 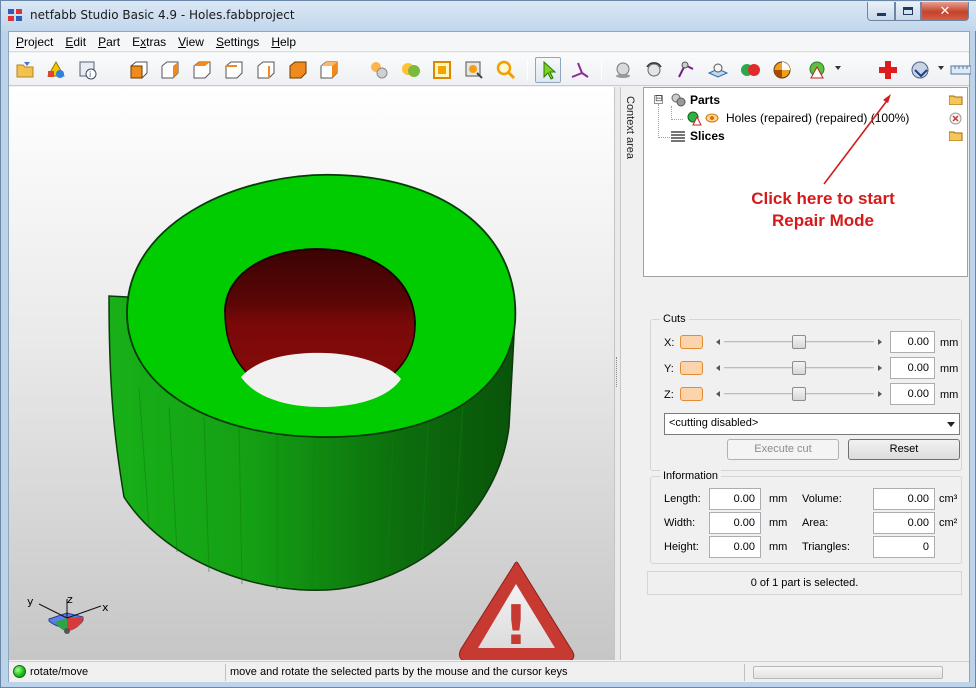 What do you see at coordinates (904, 523) in the screenshot?
I see `area-value: 0.00` at bounding box center [904, 523].